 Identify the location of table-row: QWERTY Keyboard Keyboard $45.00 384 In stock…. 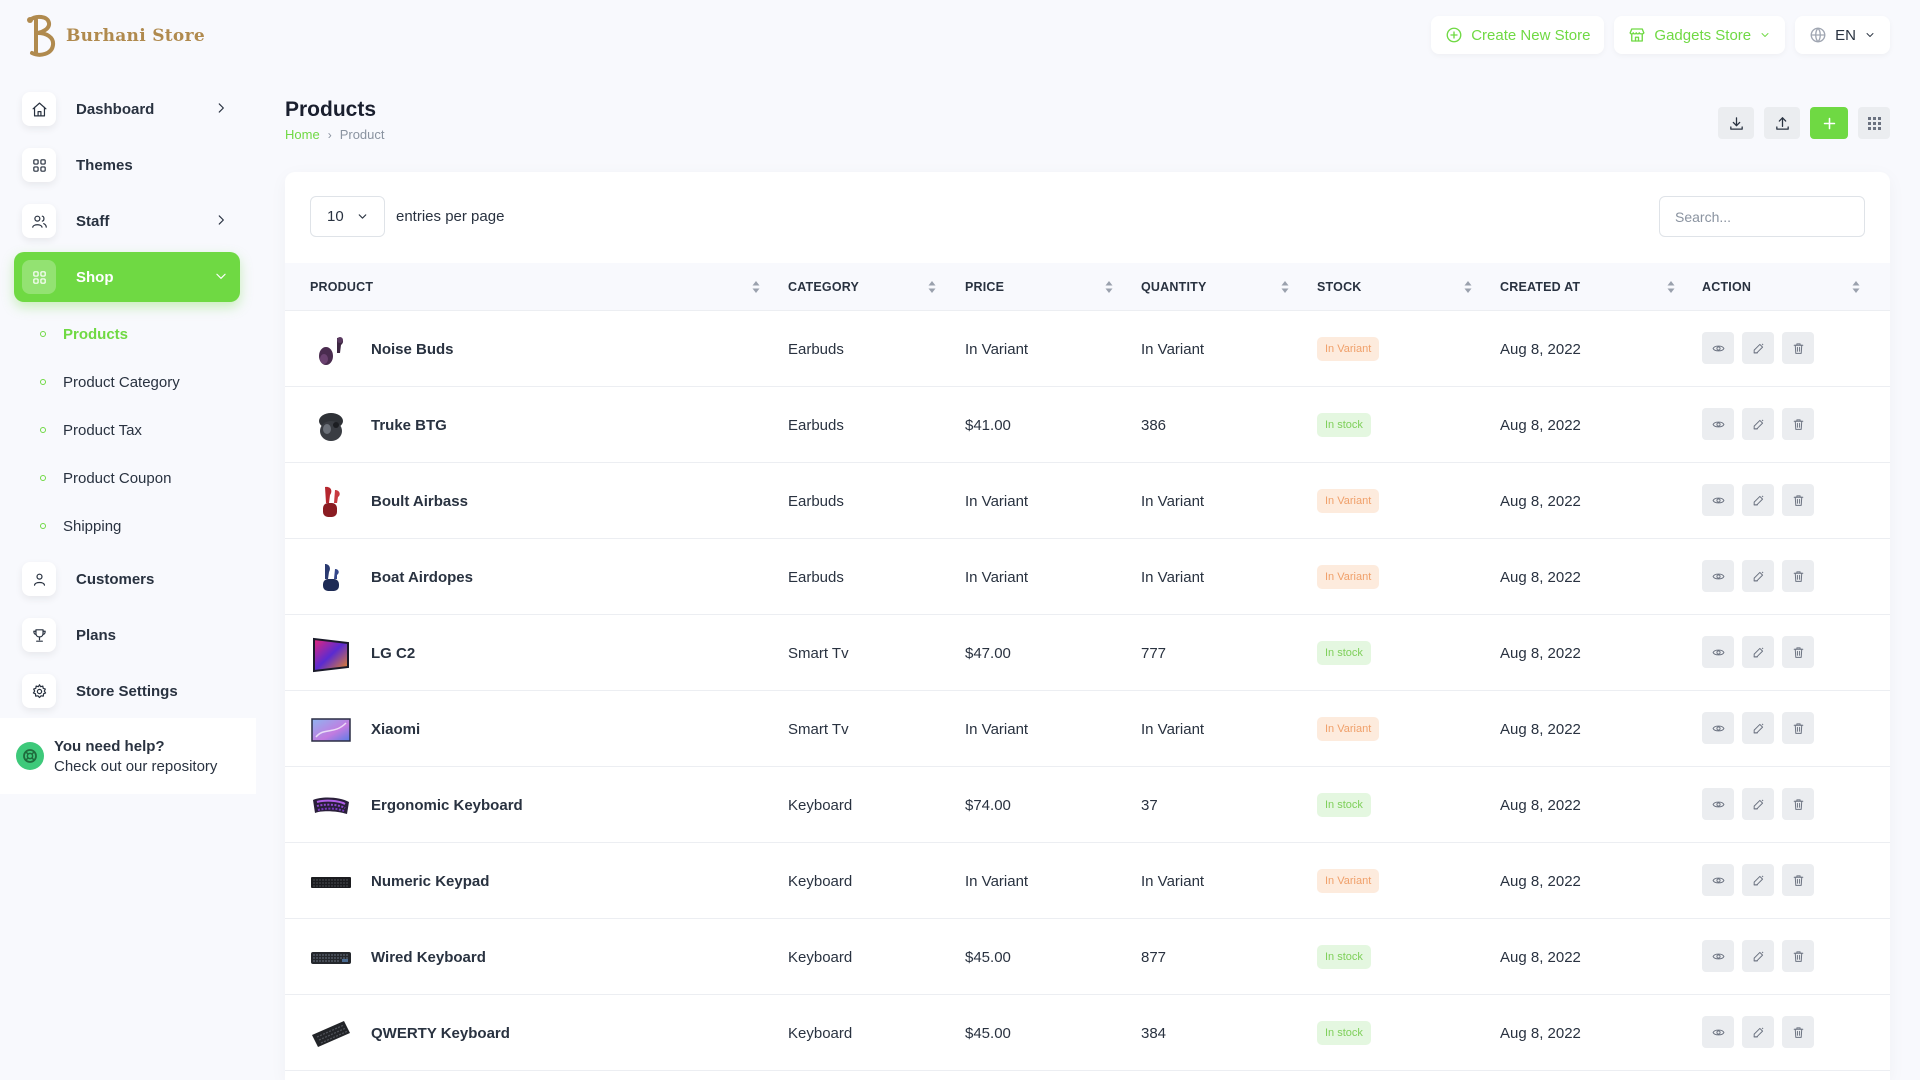
(1087, 1033).